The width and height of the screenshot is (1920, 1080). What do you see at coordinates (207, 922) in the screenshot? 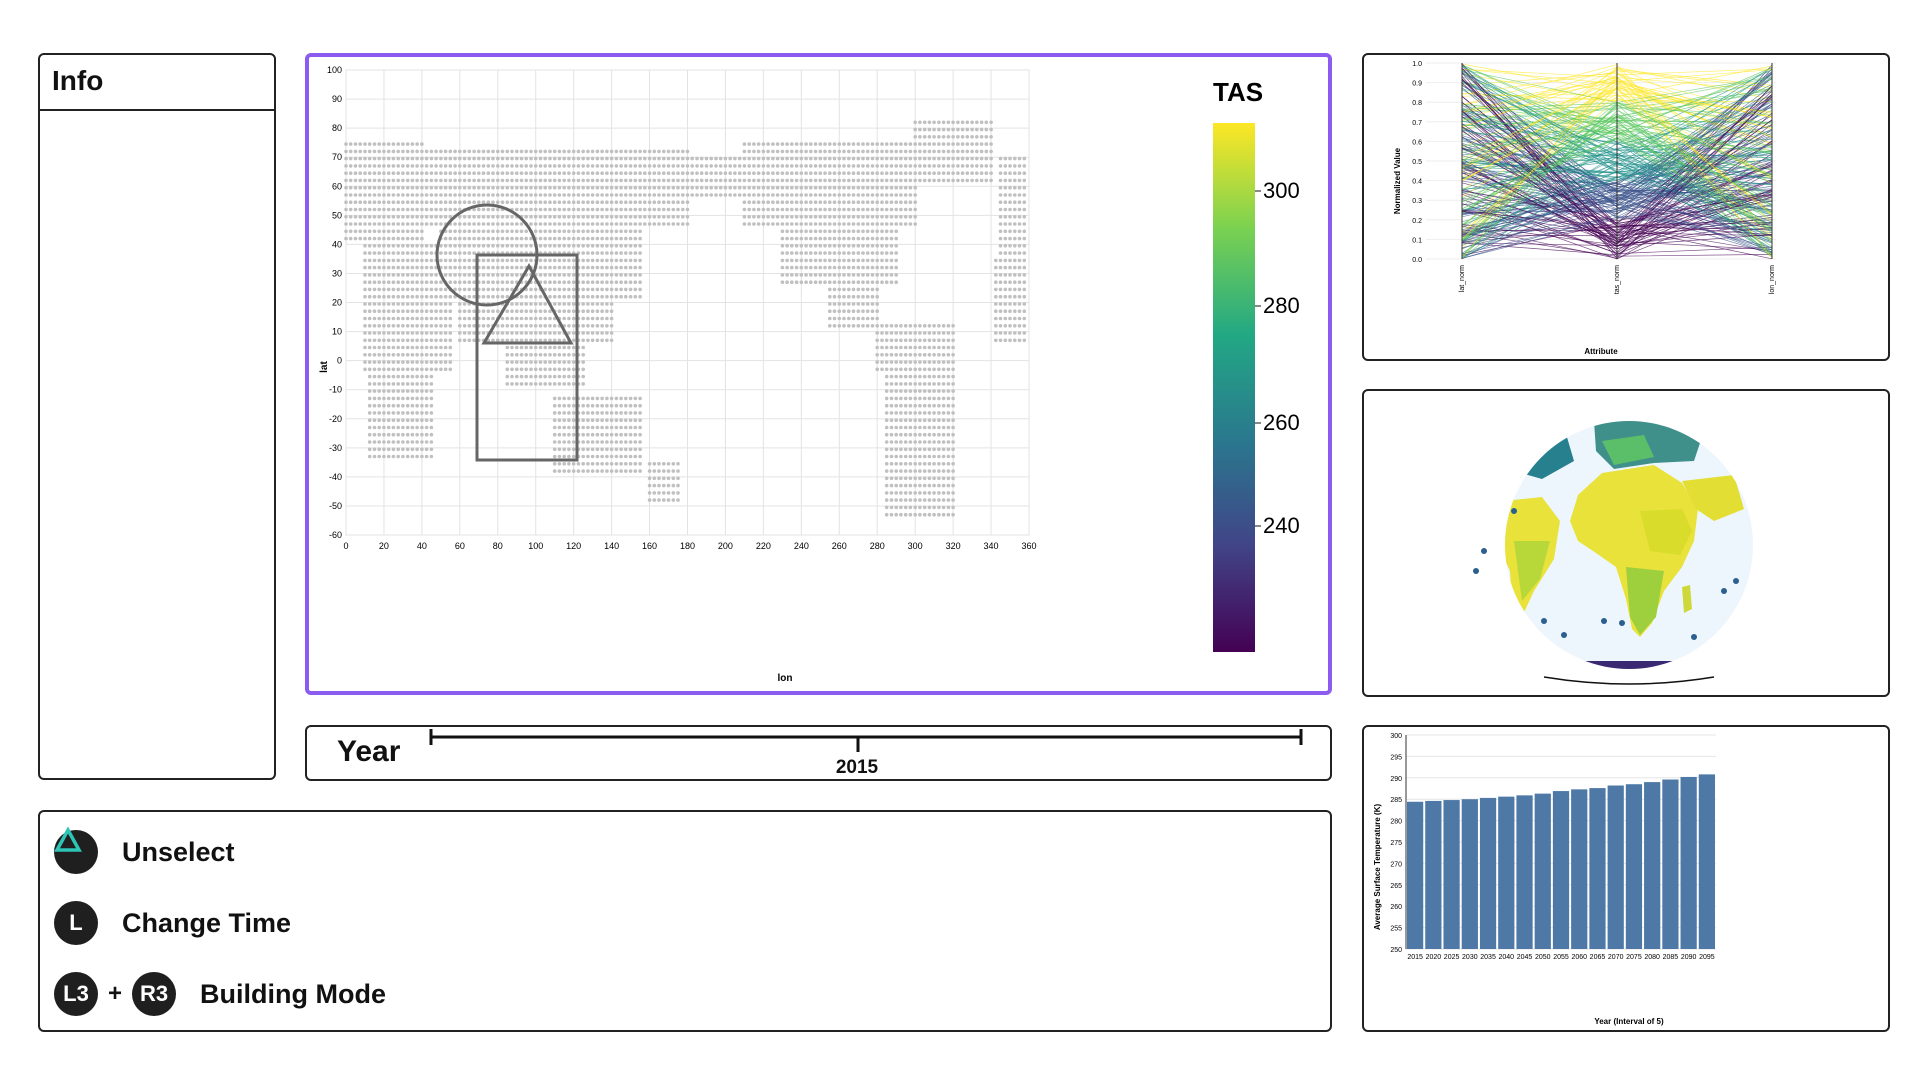
I see `control-label: Change Time` at bounding box center [207, 922].